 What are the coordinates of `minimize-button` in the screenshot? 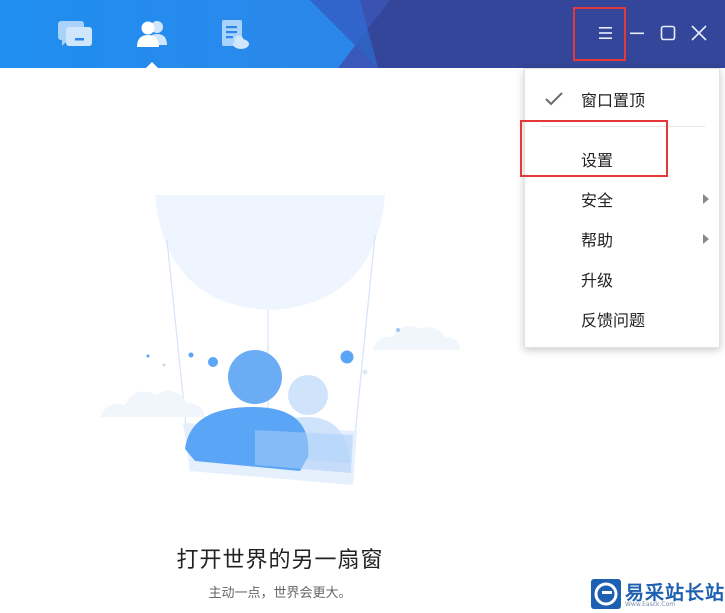 It's located at (637, 33).